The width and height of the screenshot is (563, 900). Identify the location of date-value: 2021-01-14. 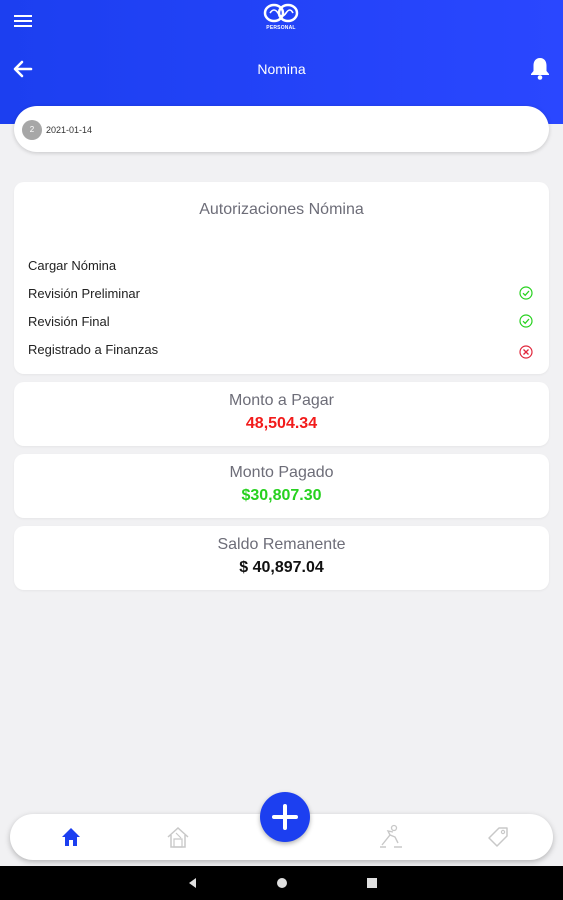
(69, 130).